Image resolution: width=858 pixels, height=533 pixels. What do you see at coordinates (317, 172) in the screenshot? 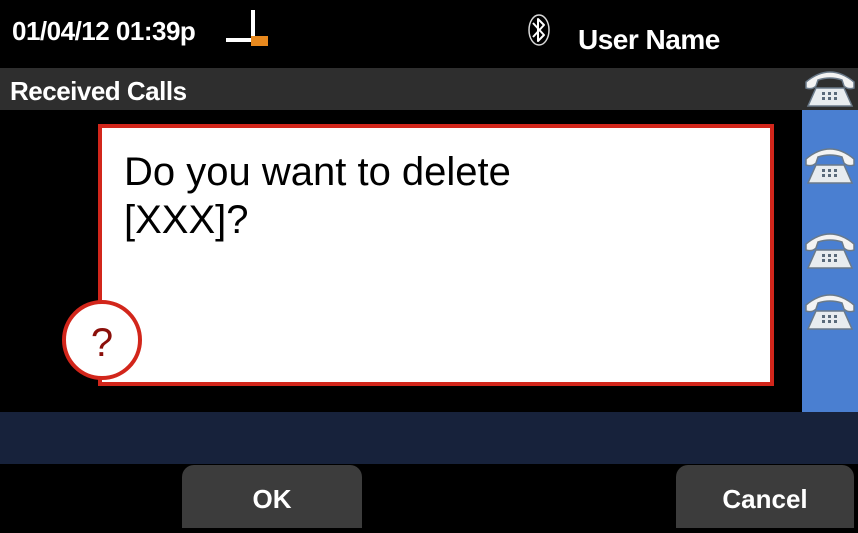
I see `dialog-message-line-1: Do you want to delete` at bounding box center [317, 172].